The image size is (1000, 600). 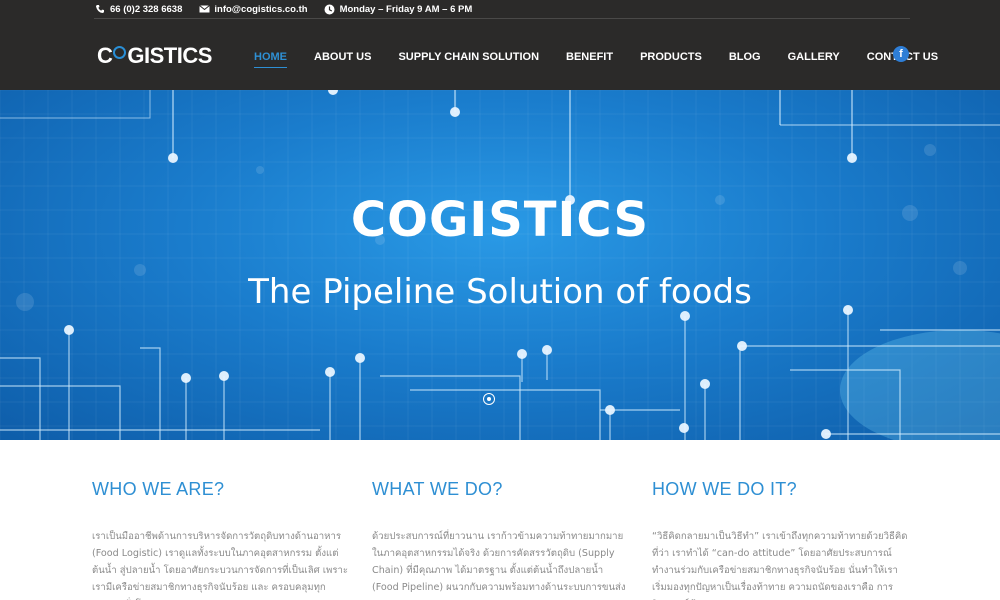 I want to click on section-heading: HOW WE DO IT?, so click(x=724, y=489).